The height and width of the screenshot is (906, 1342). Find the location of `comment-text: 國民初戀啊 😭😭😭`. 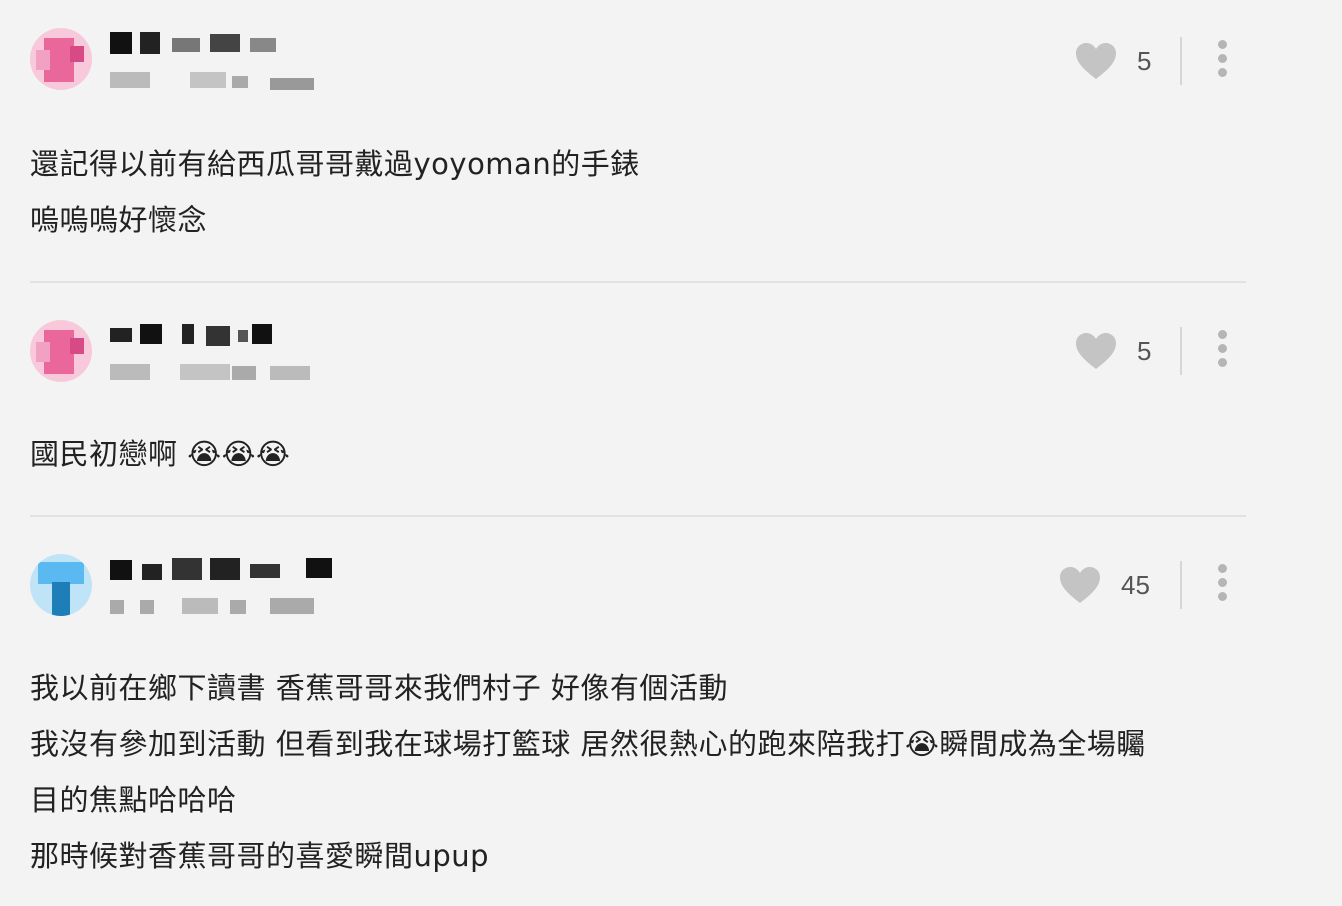

comment-text: 國民初戀啊 😭😭😭 is located at coordinates (160, 454).